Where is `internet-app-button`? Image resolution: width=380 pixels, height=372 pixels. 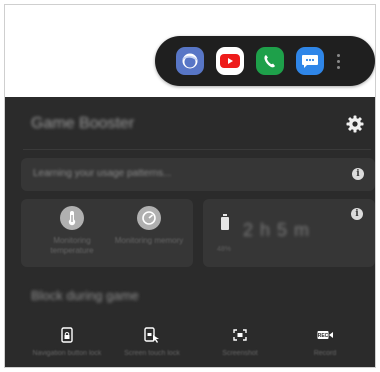
internet-app-button is located at coordinates (190, 61).